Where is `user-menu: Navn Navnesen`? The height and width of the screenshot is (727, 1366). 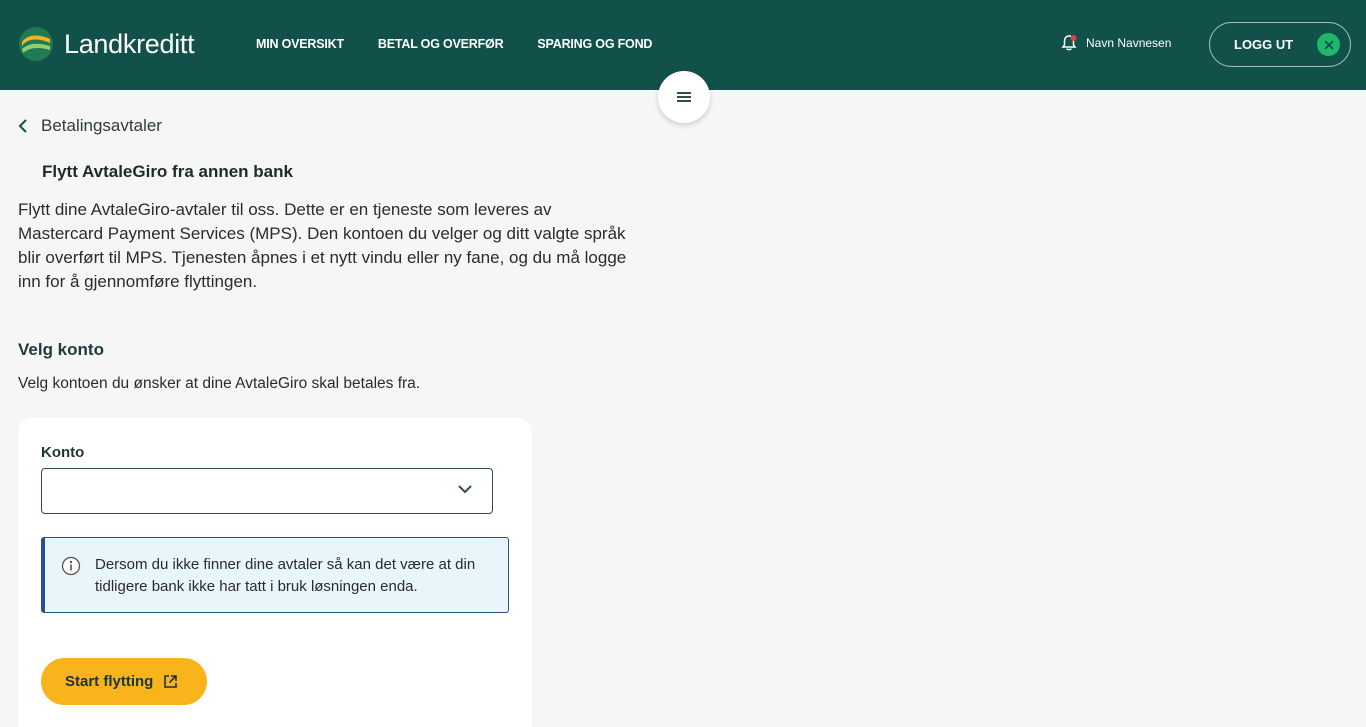
user-menu: Navn Navnesen is located at coordinates (1115, 43).